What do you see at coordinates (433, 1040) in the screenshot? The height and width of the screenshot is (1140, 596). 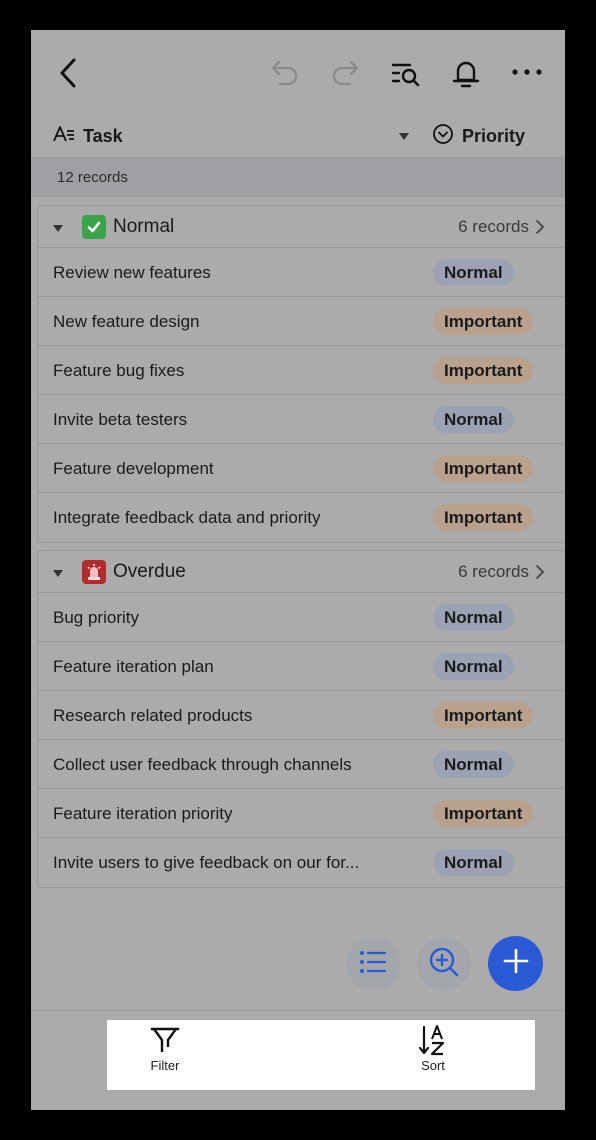 I see `sort-az-icon` at bounding box center [433, 1040].